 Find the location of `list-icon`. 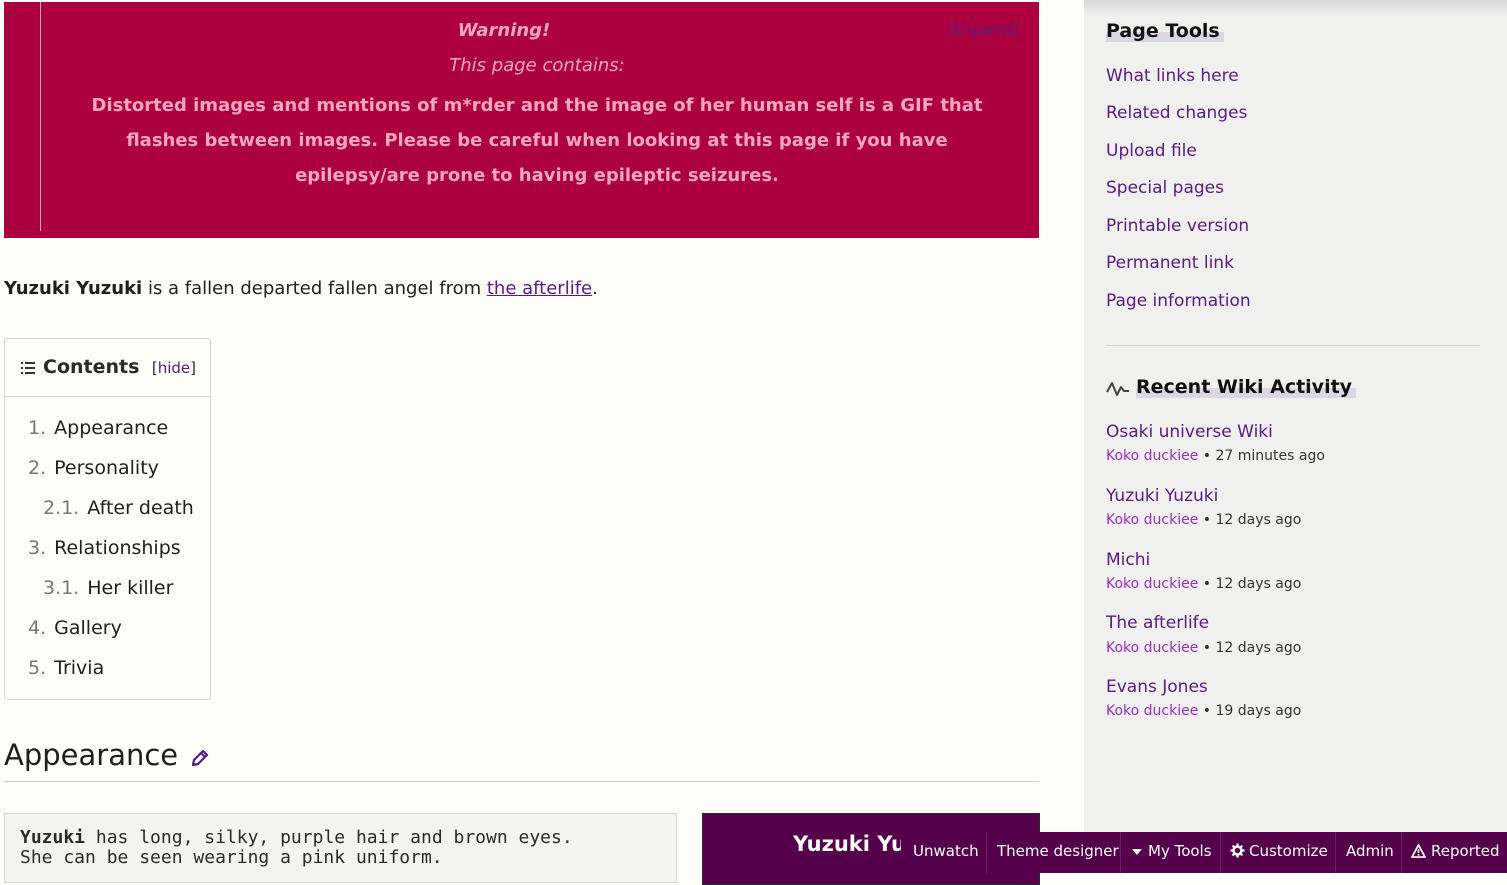

list-icon is located at coordinates (28, 368).